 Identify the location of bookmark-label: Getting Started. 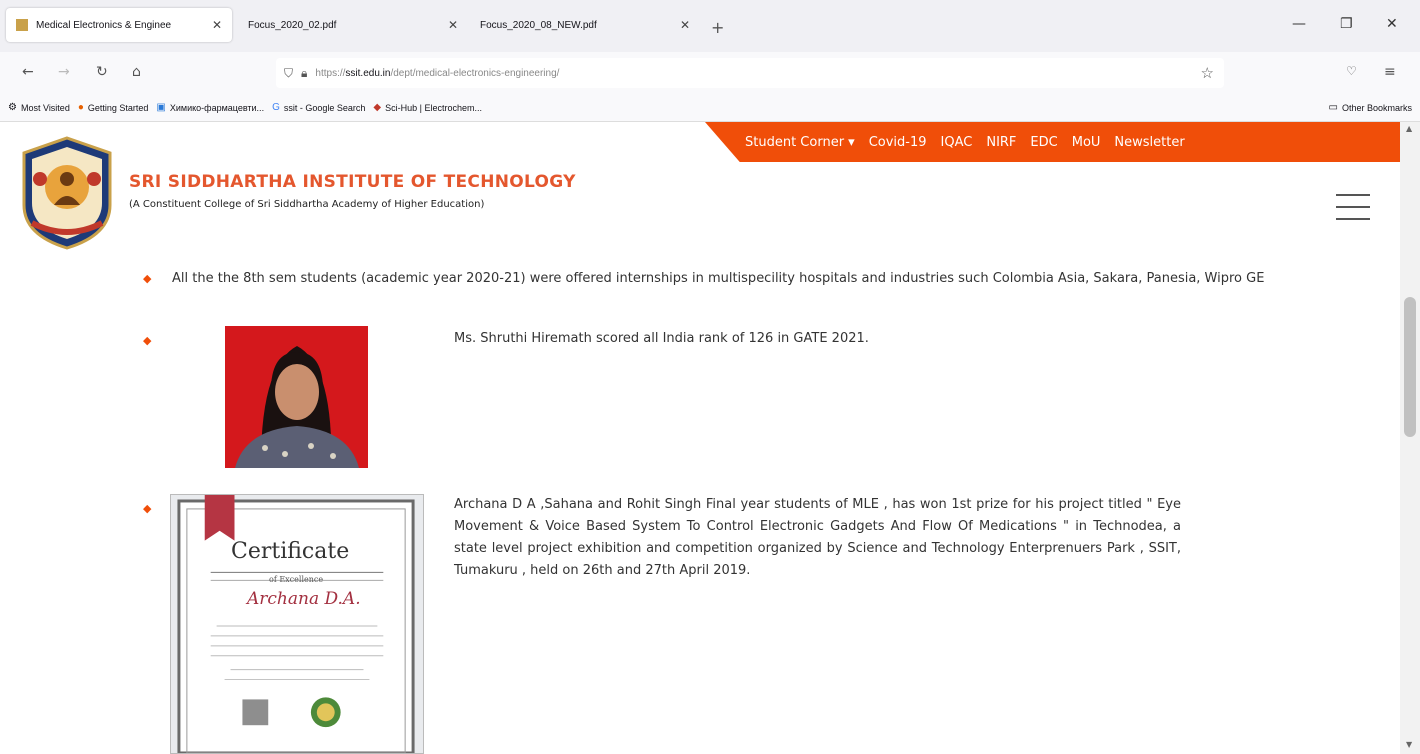
(118, 107).